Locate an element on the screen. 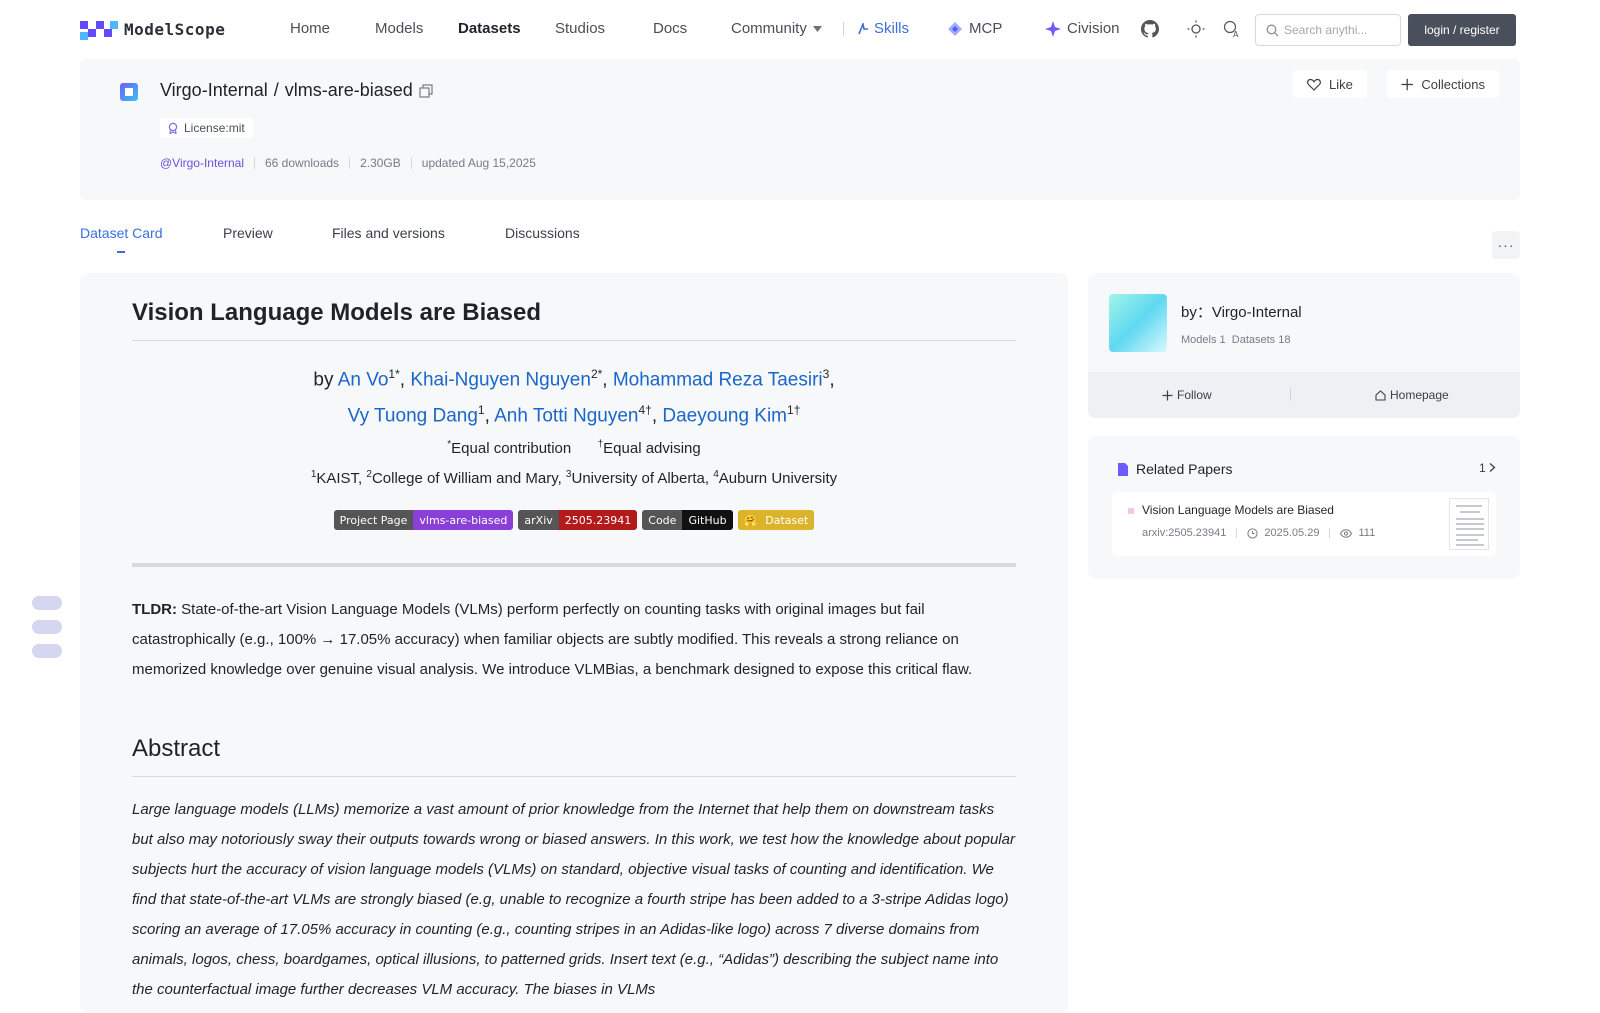 This screenshot has height=1013, width=1600. huggingface-dataset-badge: 🤗 Dataset is located at coordinates (776, 520).